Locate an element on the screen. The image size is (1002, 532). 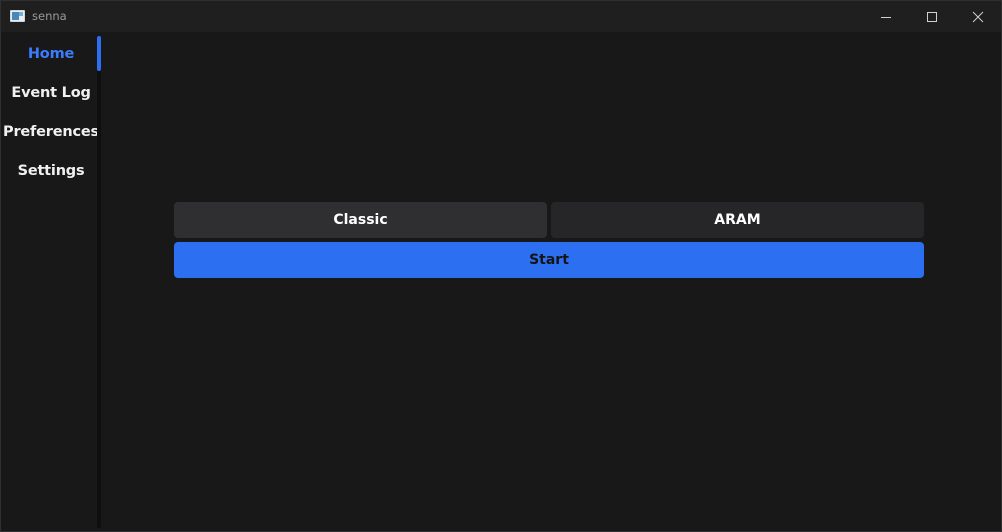
minimize-button is located at coordinates (886, 16).